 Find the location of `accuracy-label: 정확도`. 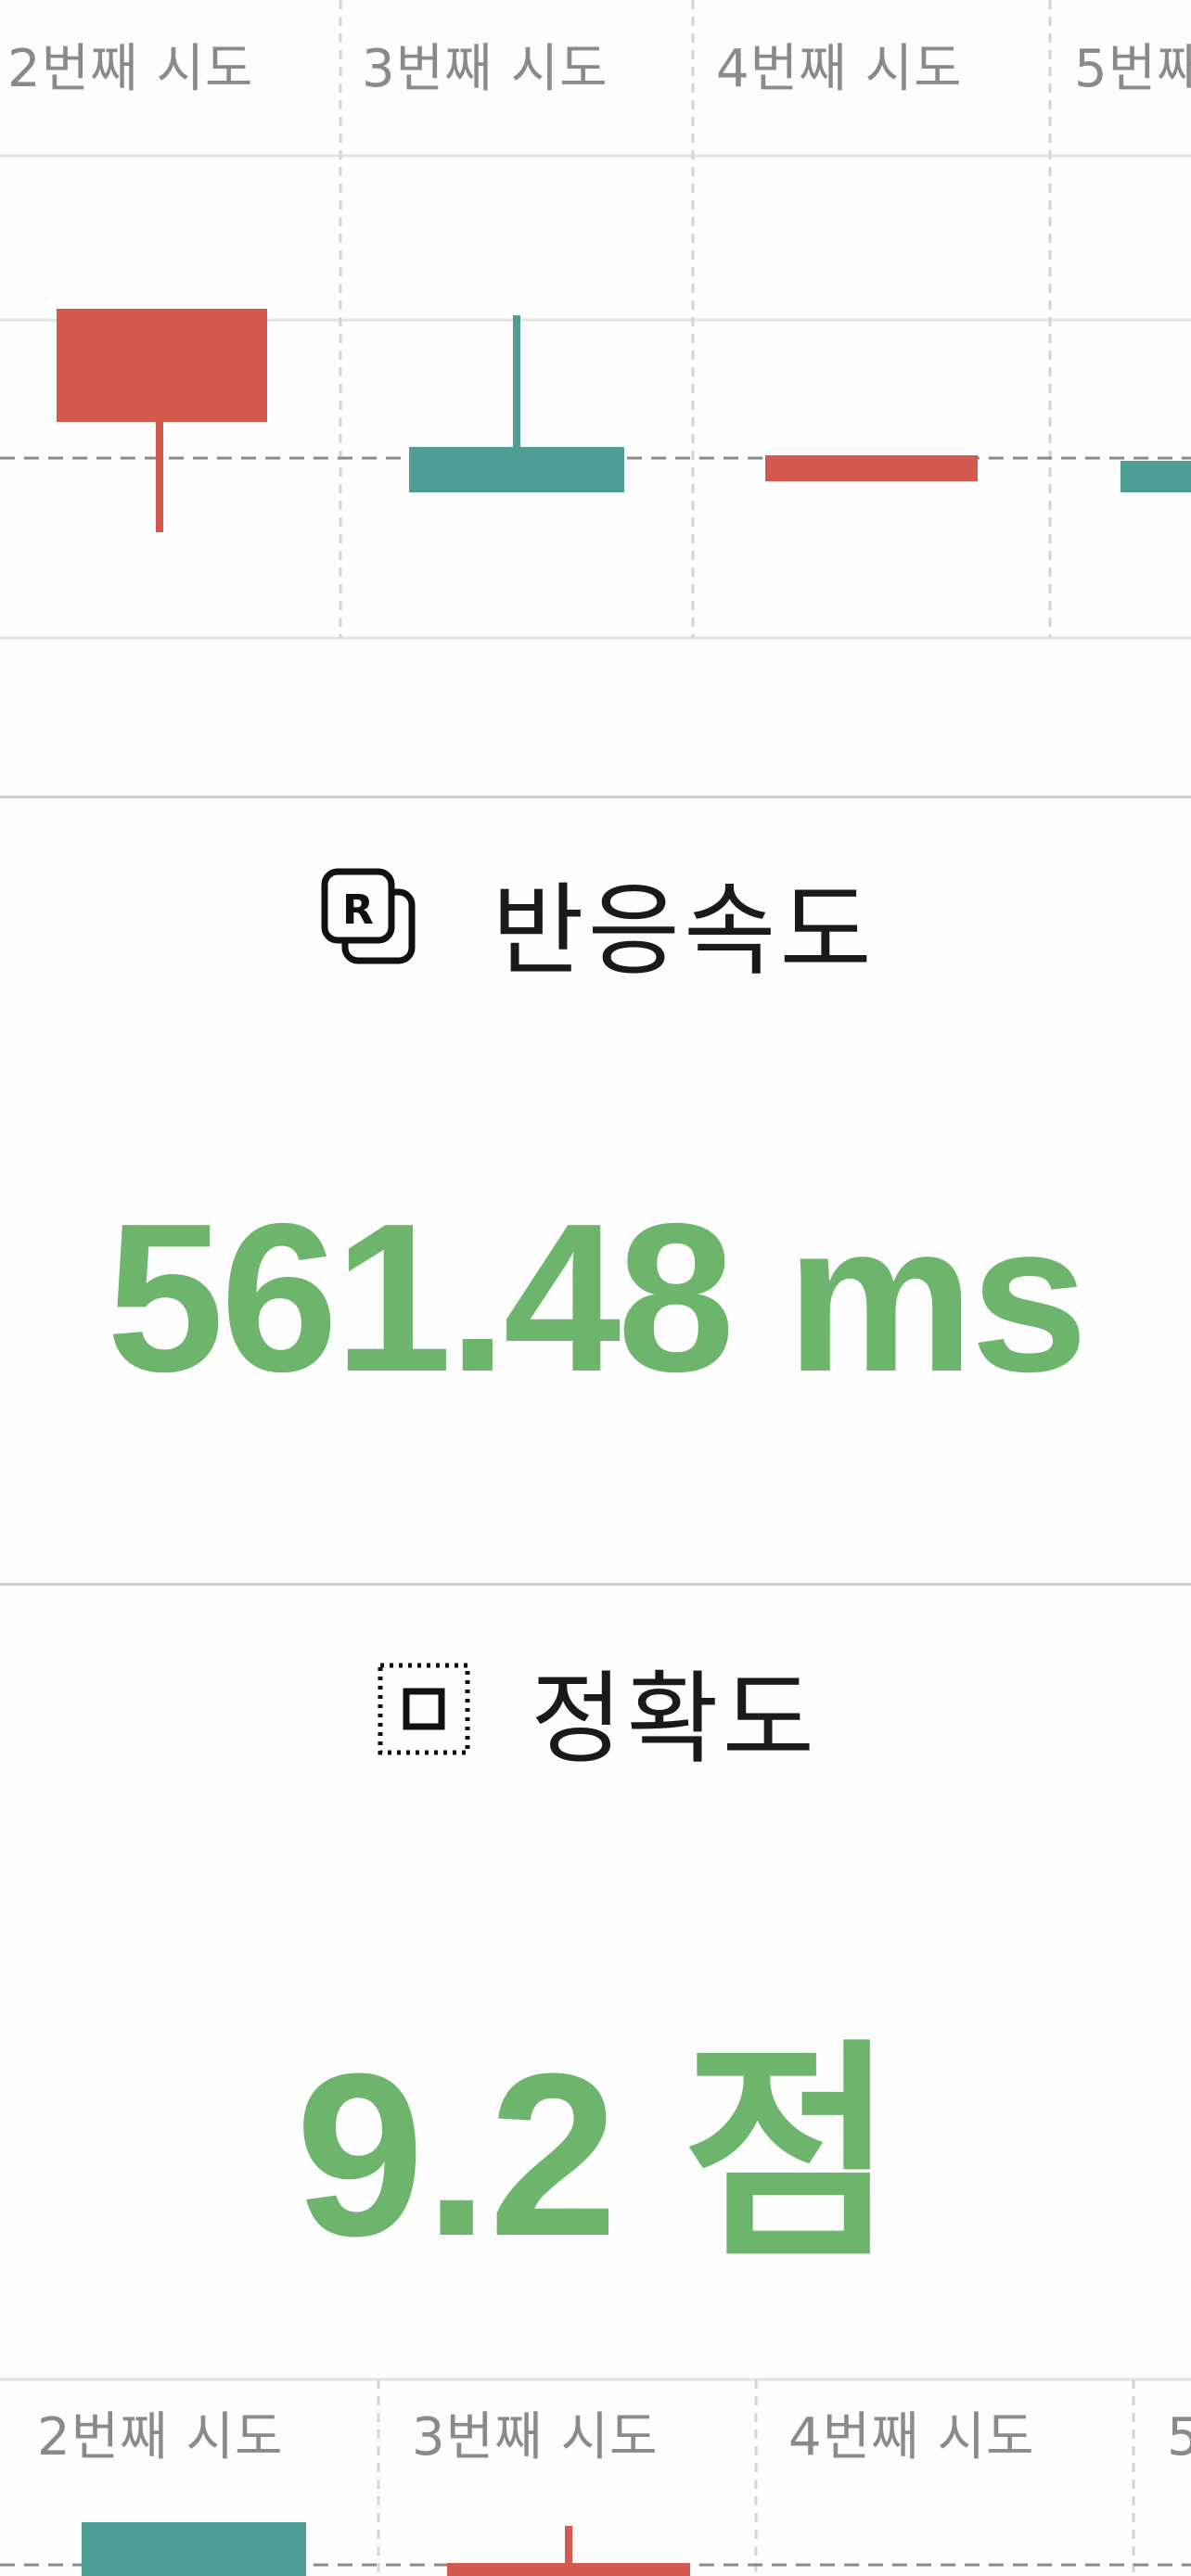

accuracy-label: 정확도 is located at coordinates (675, 1720).